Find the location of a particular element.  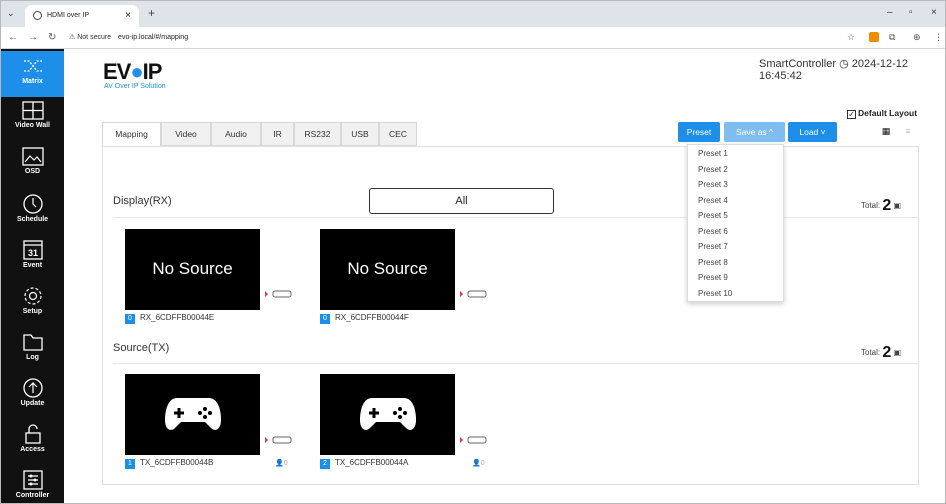

device-number: 2 is located at coordinates (325, 464).